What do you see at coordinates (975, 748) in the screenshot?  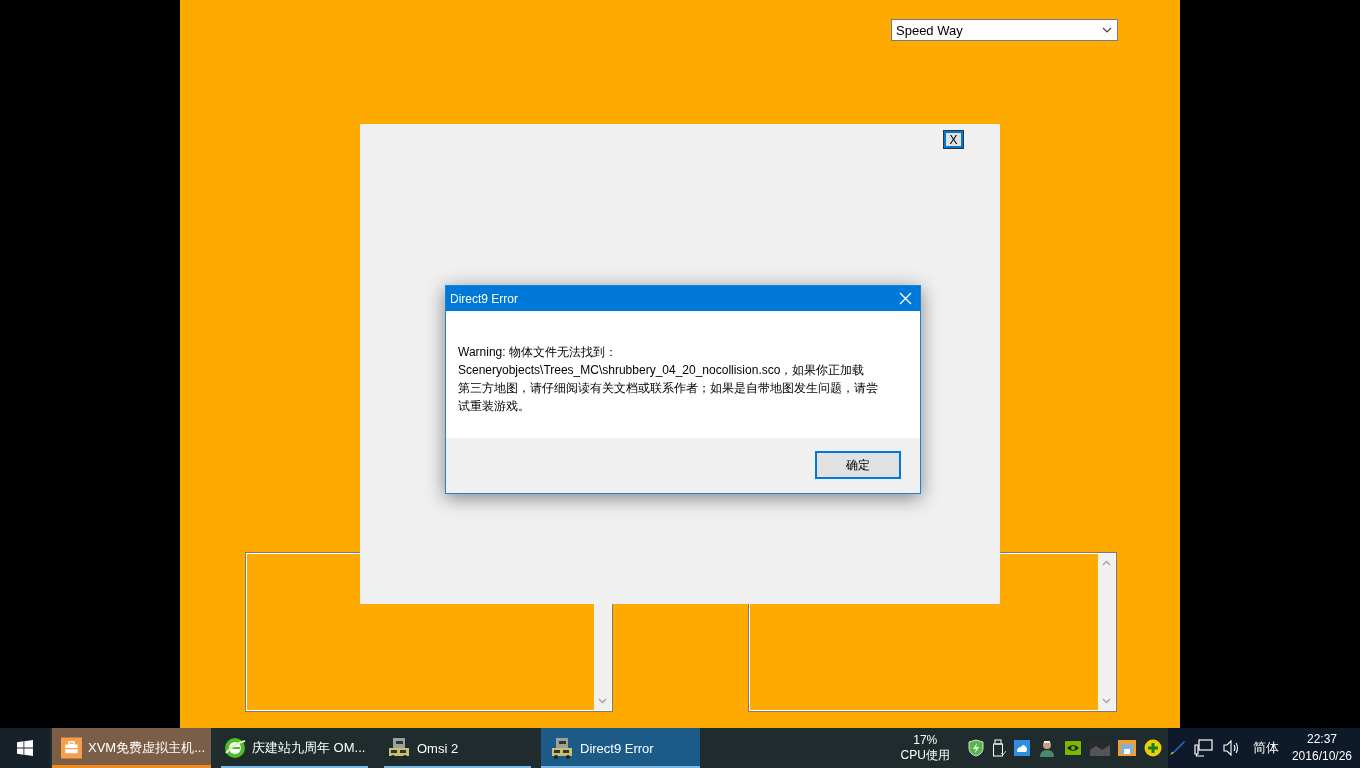 I see `shield-icon` at bounding box center [975, 748].